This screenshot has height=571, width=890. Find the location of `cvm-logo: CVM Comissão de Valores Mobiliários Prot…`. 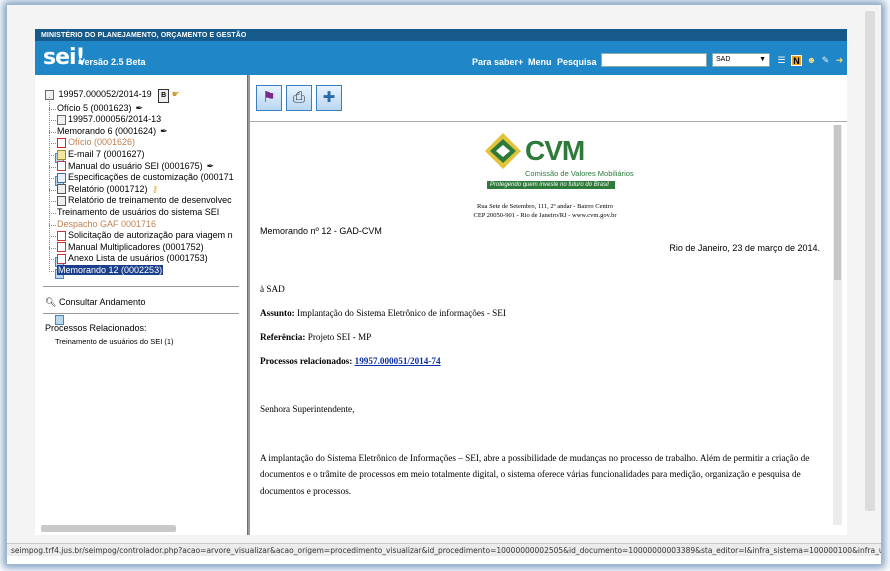

cvm-logo: CVM Comissão de Valores Mobiliários Prot… is located at coordinates (559, 164).